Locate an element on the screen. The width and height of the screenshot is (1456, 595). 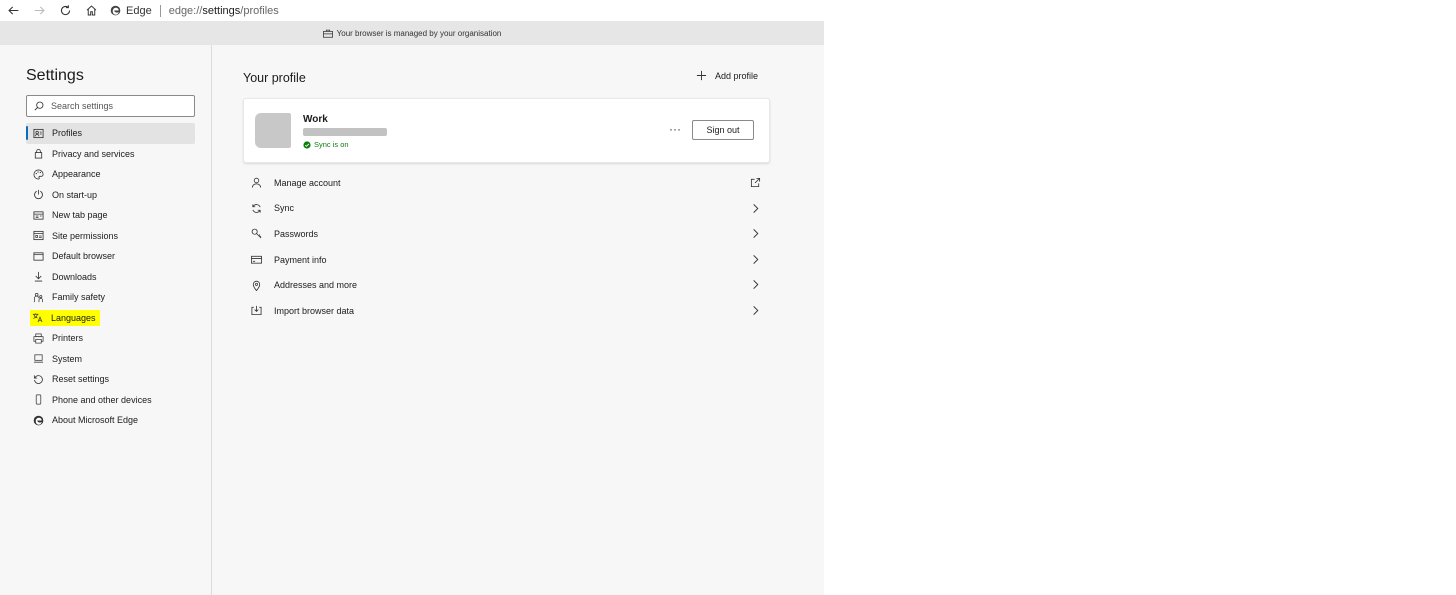
search-input is located at coordinates (121, 106).